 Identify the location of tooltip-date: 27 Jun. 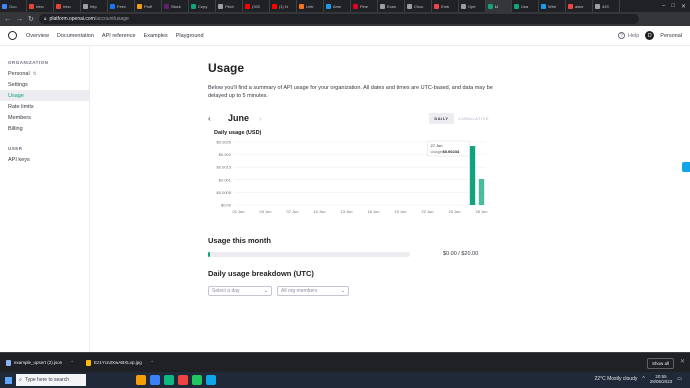
(437, 145).